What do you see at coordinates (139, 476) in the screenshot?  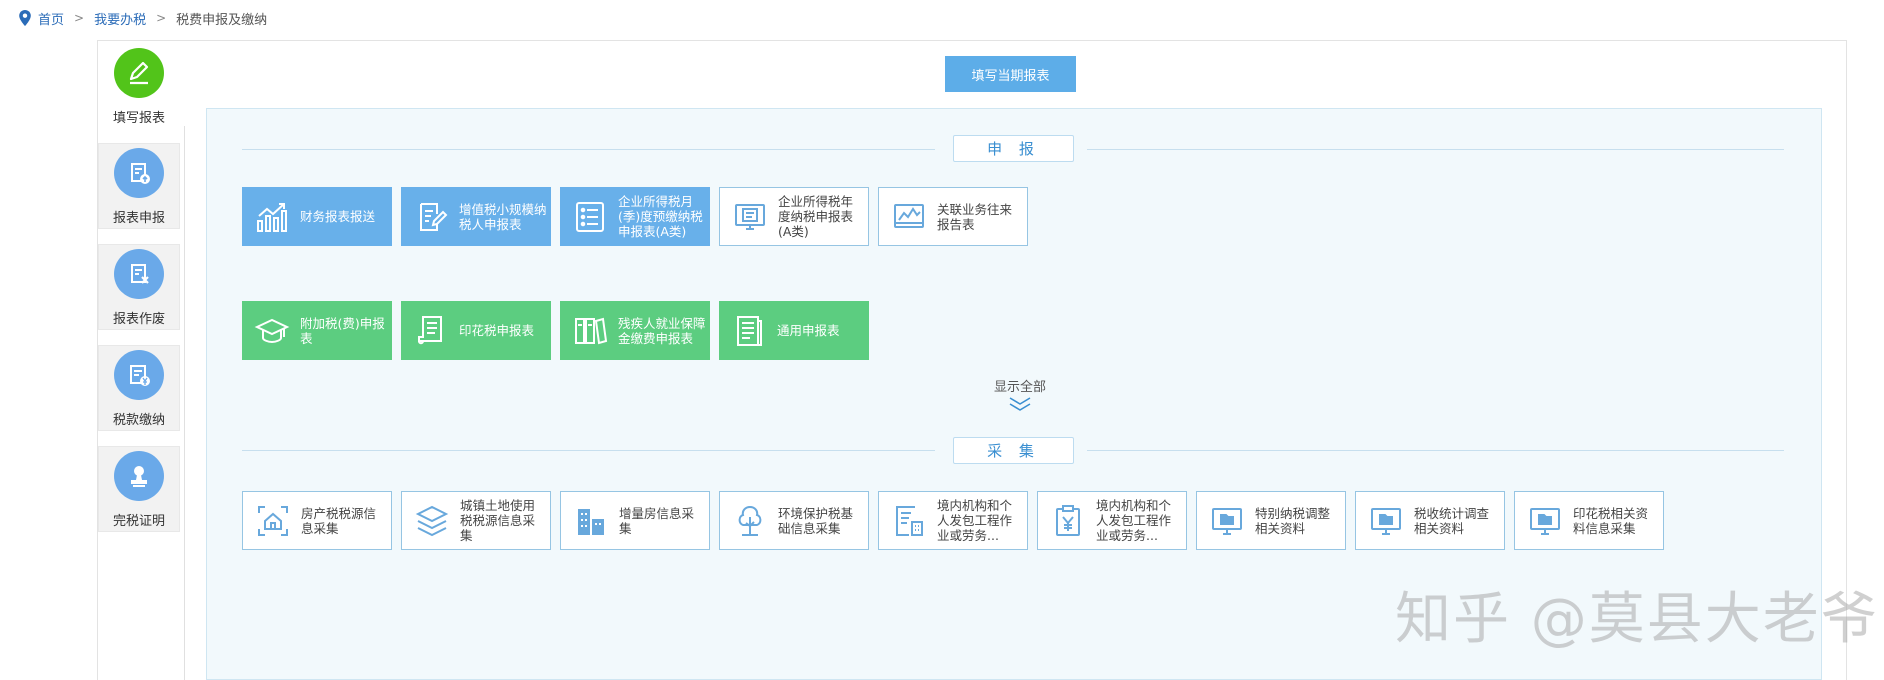 I see `tax-certificate-icon` at bounding box center [139, 476].